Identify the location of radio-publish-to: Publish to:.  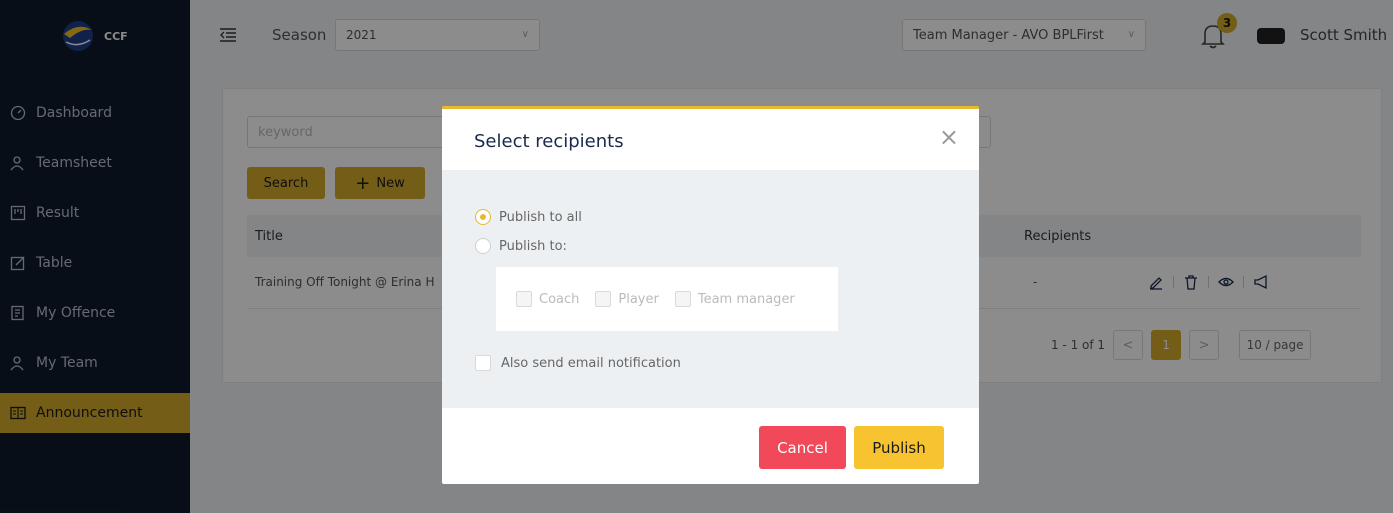
(521, 246).